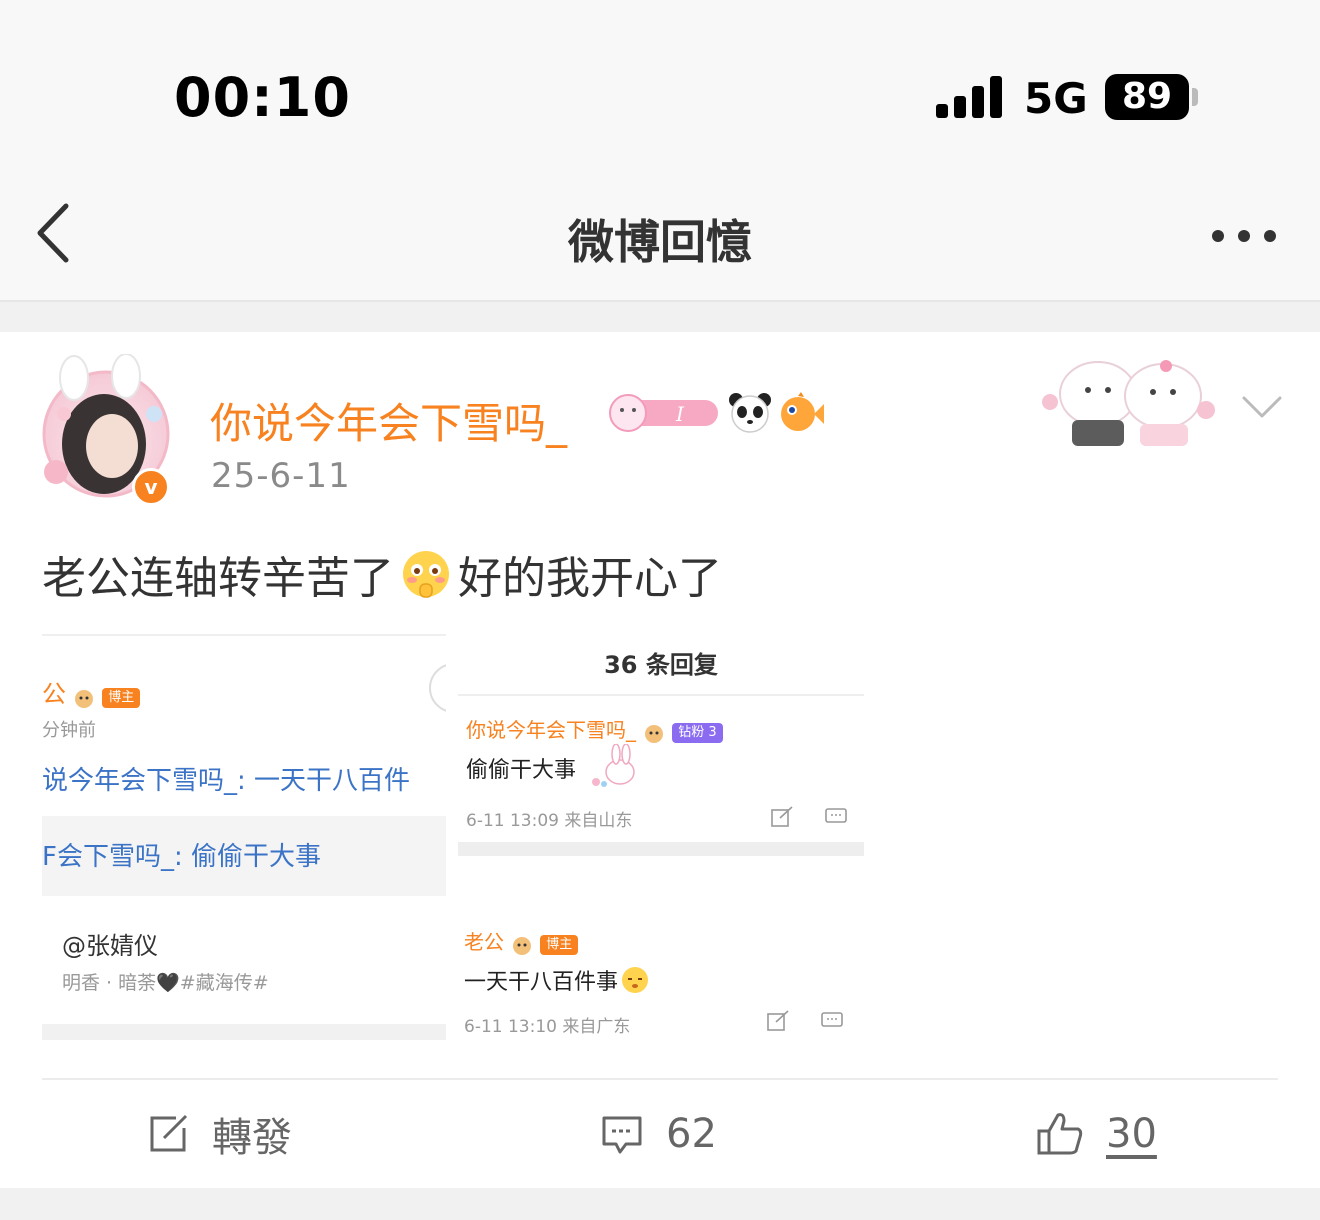 The width and height of the screenshot is (1320, 1220). Describe the element at coordinates (252, 1138) in the screenshot. I see `repost-label: 轉發` at that location.